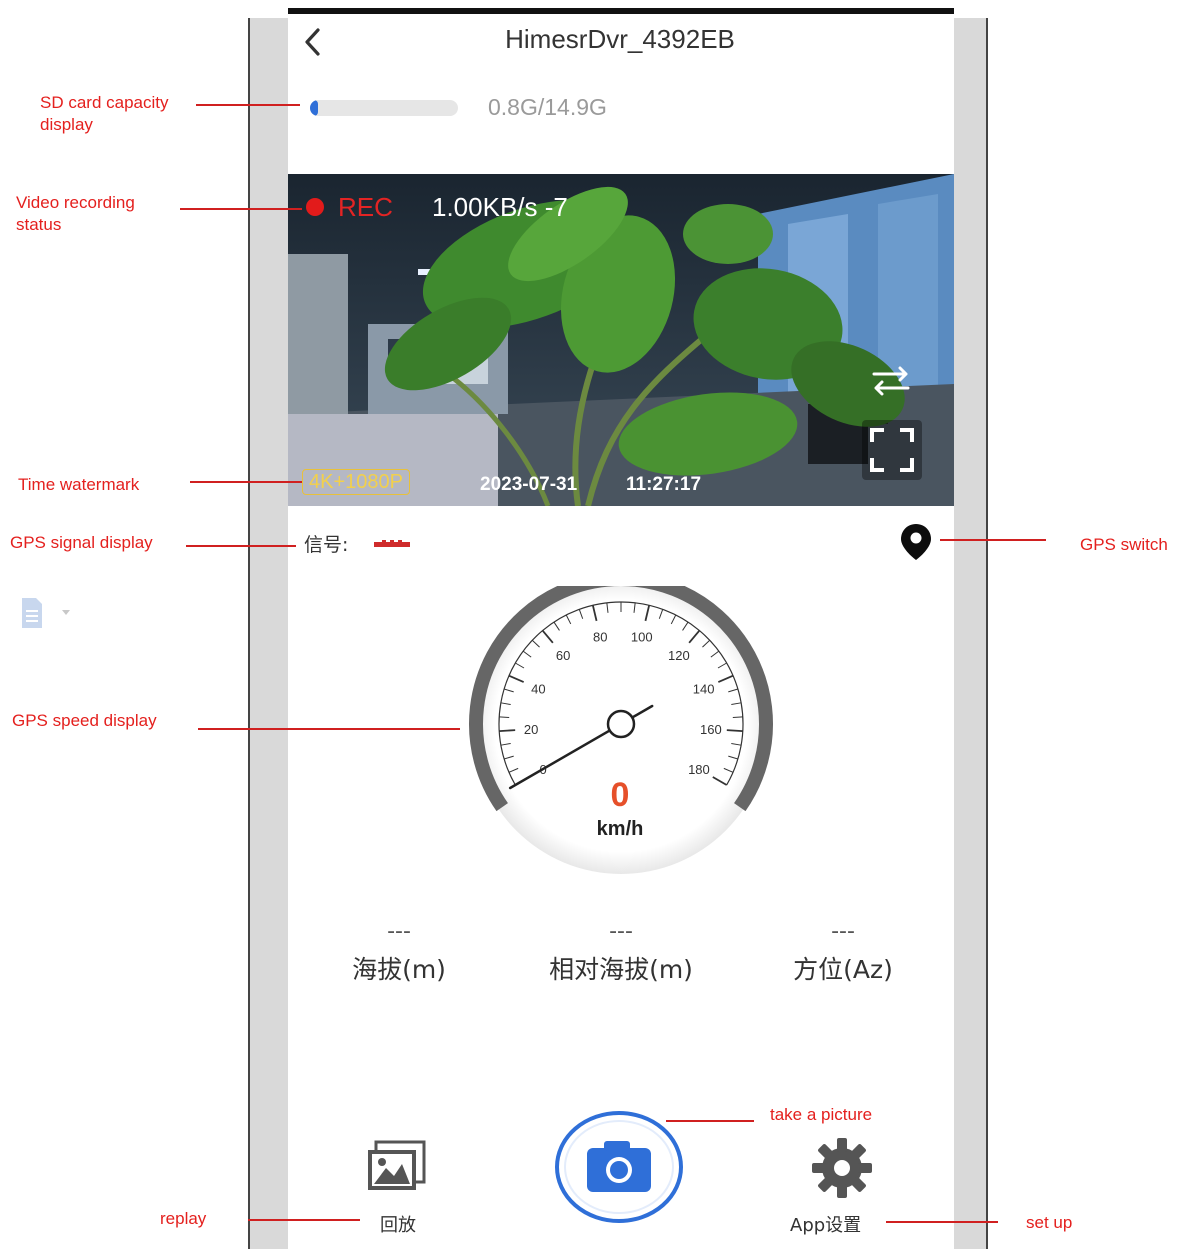 Image resolution: width=1198 pixels, height=1249 pixels. I want to click on camera-scene-image, so click(621, 340).